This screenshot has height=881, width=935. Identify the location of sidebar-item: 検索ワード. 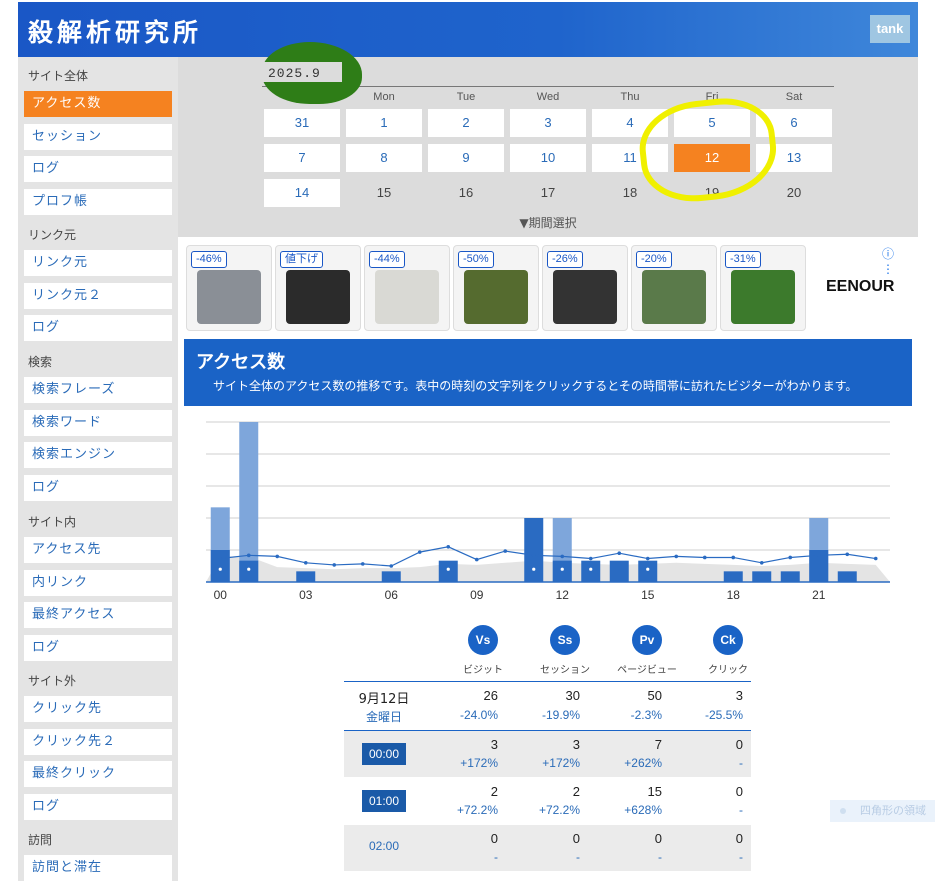
(98, 422).